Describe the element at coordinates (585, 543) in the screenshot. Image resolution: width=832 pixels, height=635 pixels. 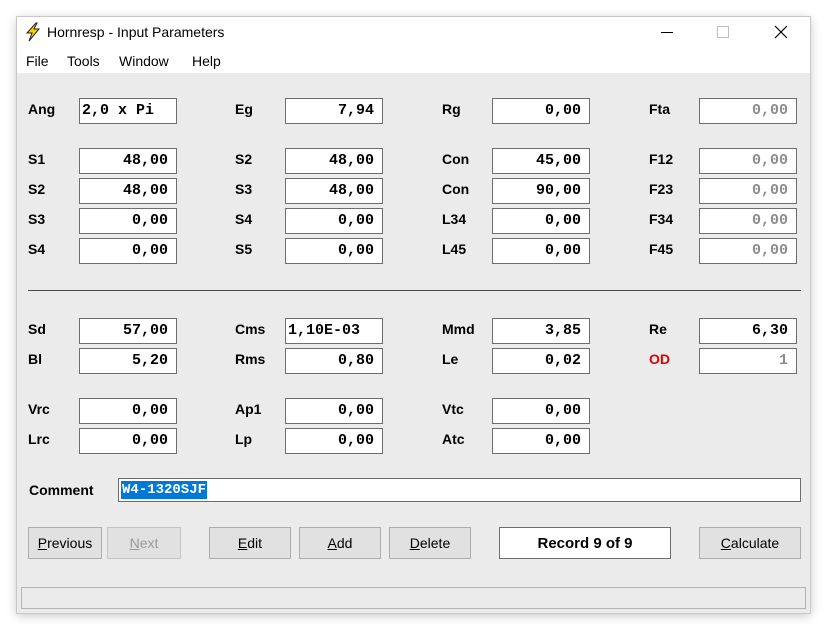
I see `record-indicator: Record 9 of 9` at that location.